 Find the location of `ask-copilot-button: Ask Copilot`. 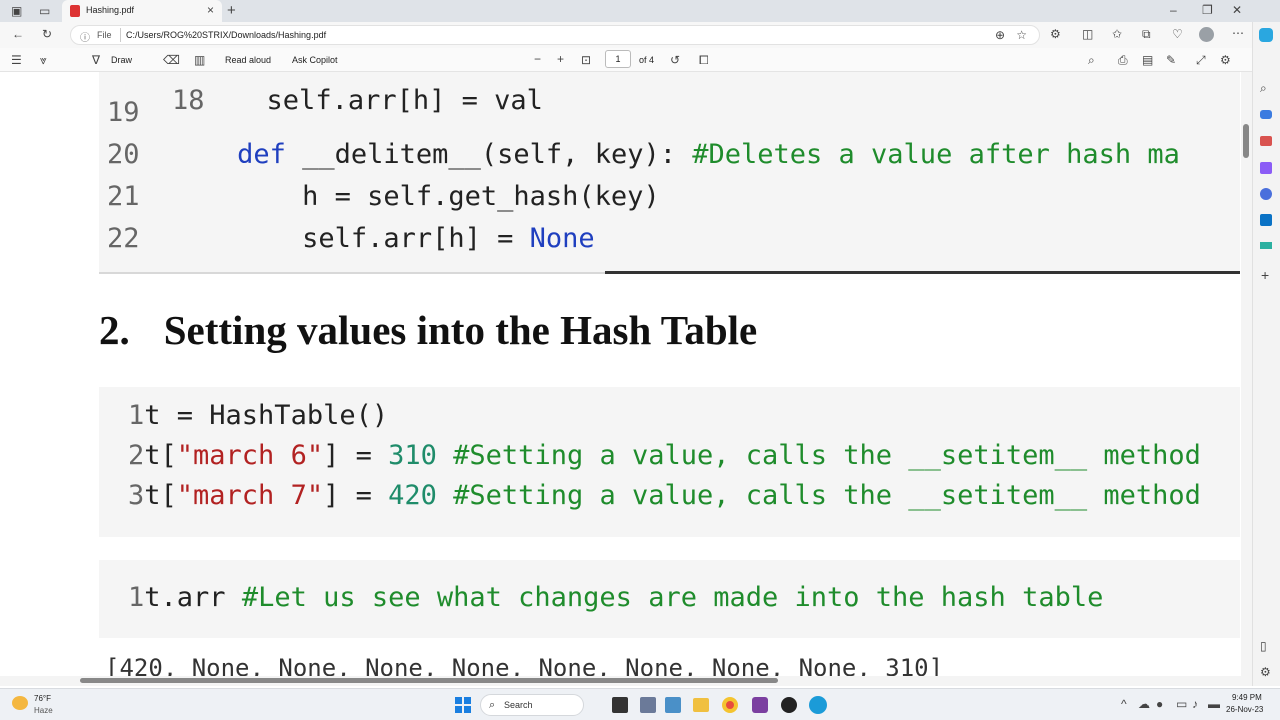

ask-copilot-button: Ask Copilot is located at coordinates (315, 60).